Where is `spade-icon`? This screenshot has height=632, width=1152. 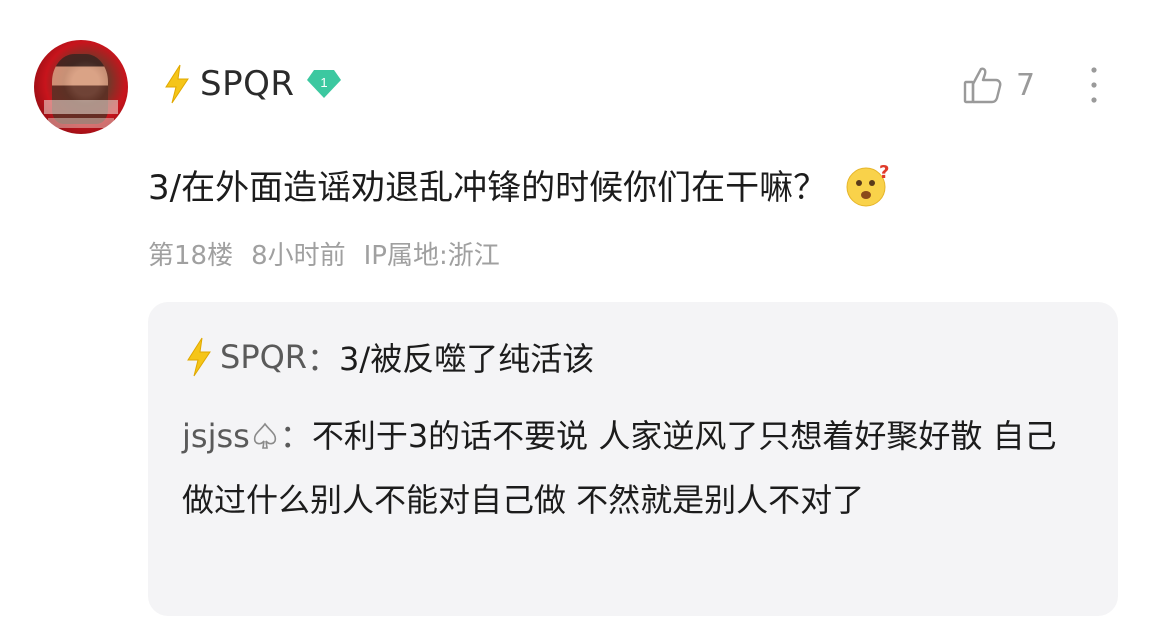 spade-icon is located at coordinates (264, 435).